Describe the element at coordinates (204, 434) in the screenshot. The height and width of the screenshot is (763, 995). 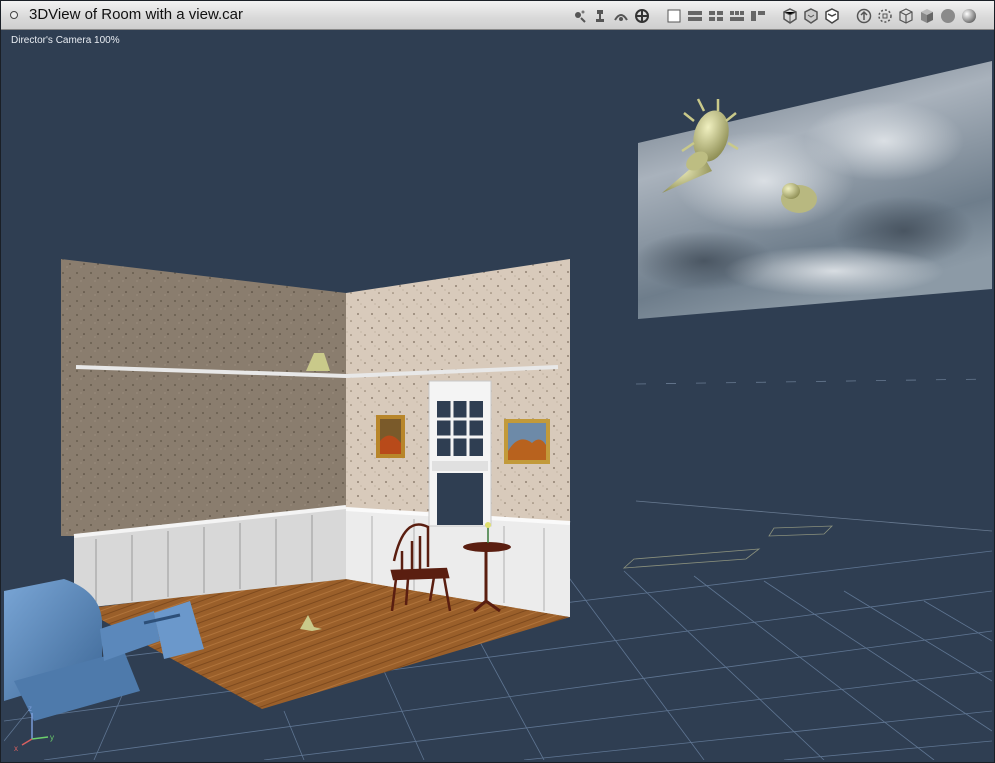
I see `left-wall` at that location.